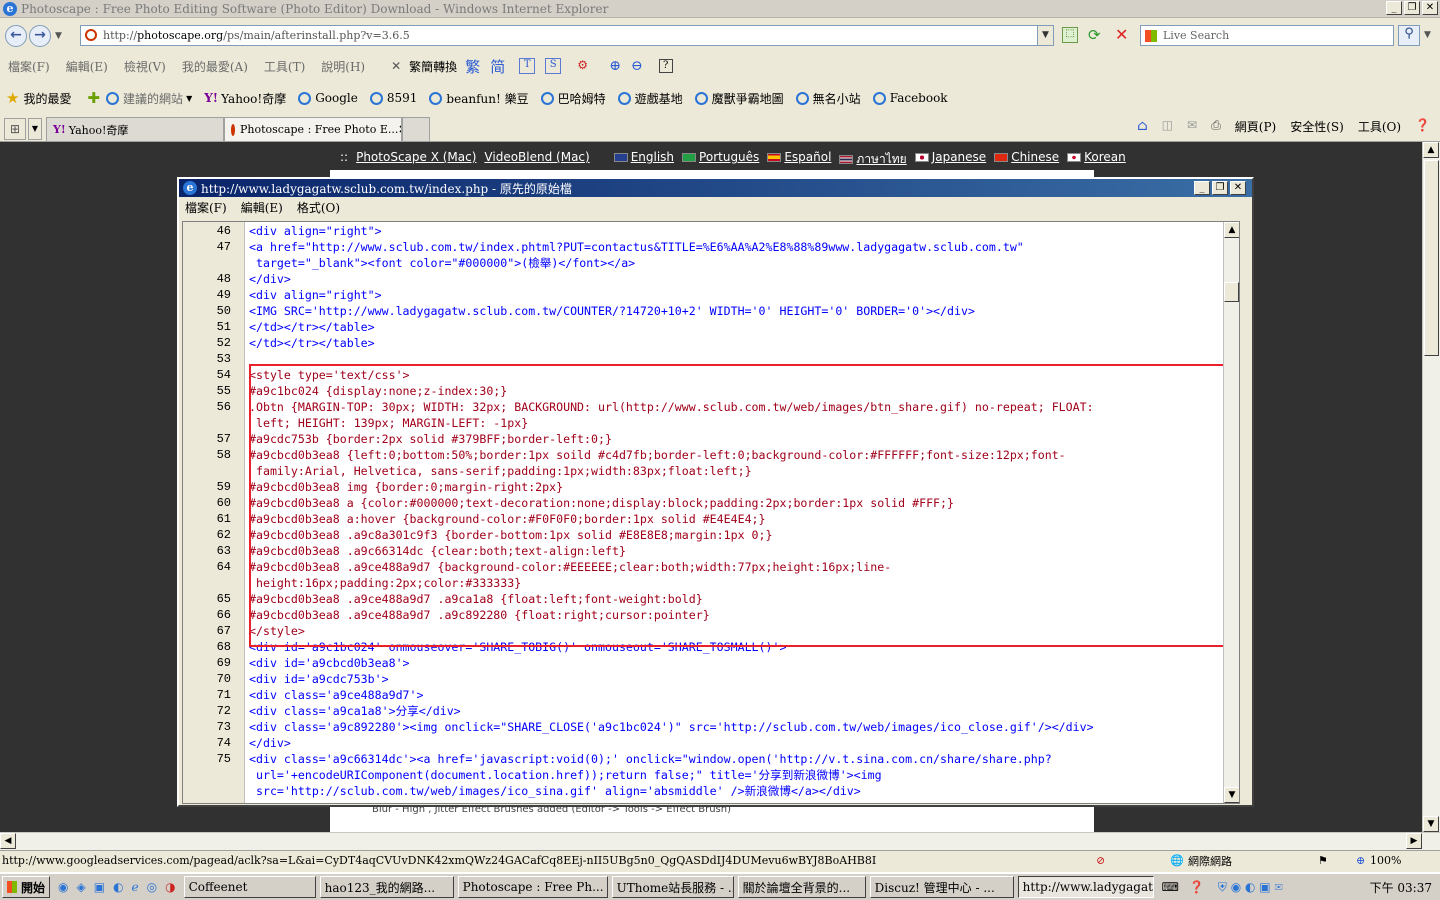  Describe the element at coordinates (206, 207) in the screenshot. I see `source-menu-file: 檔案(F)` at that location.